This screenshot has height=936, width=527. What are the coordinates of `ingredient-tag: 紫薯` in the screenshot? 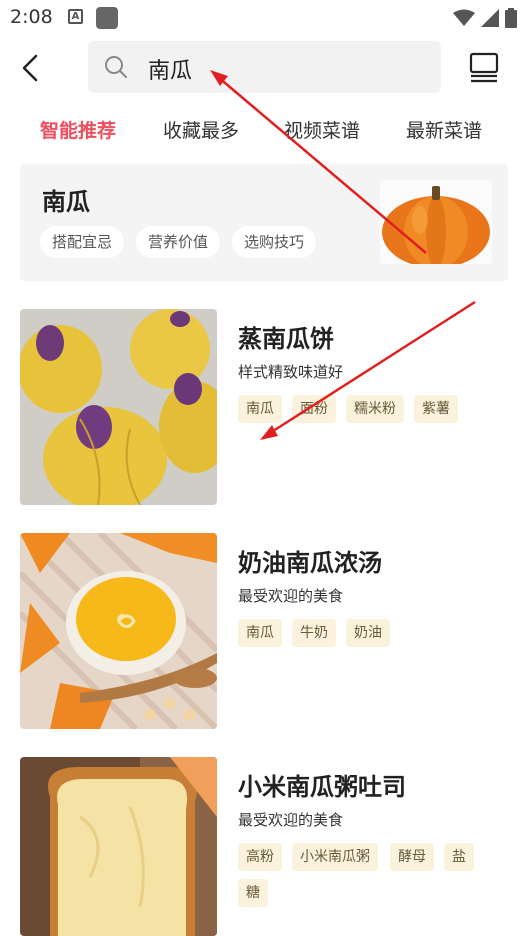 It's located at (436, 409).